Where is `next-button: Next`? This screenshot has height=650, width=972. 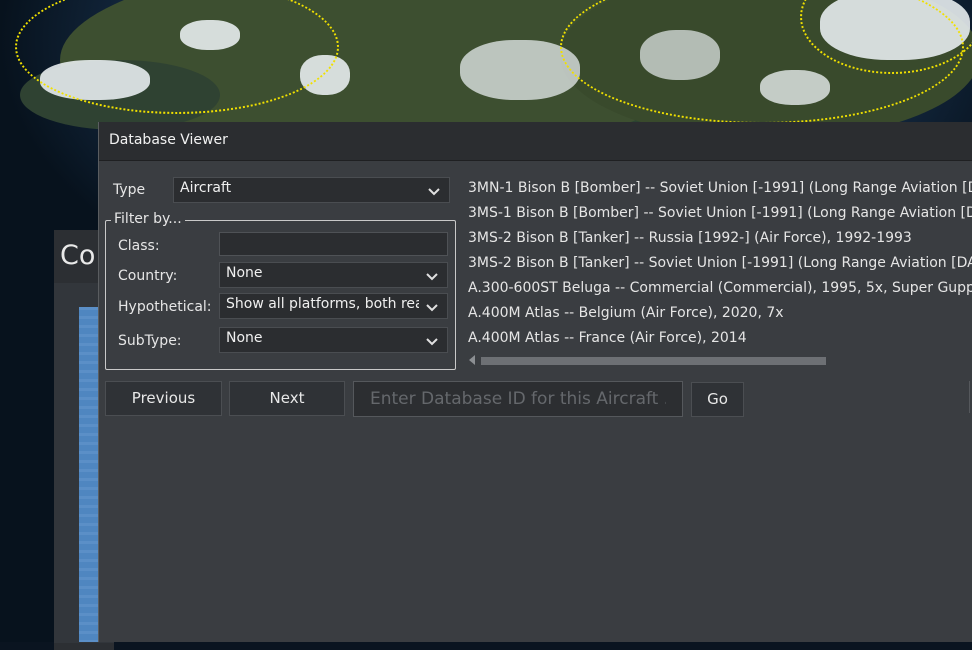 next-button: Next is located at coordinates (287, 398).